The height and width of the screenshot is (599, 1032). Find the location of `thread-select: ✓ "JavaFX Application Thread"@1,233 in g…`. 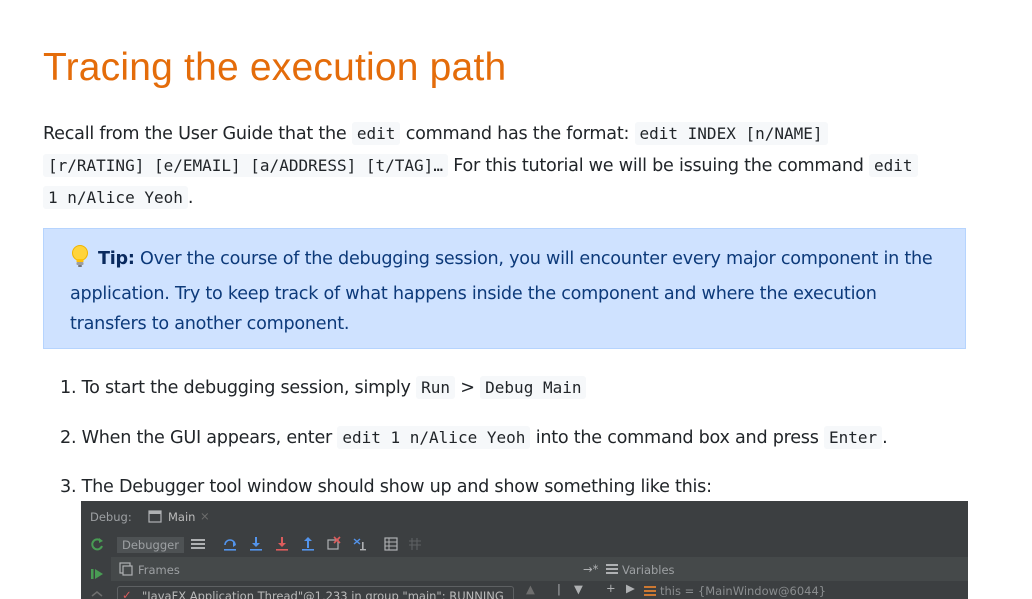

thread-select: ✓ "JavaFX Application Thread"@1,233 in g… is located at coordinates (315, 592).